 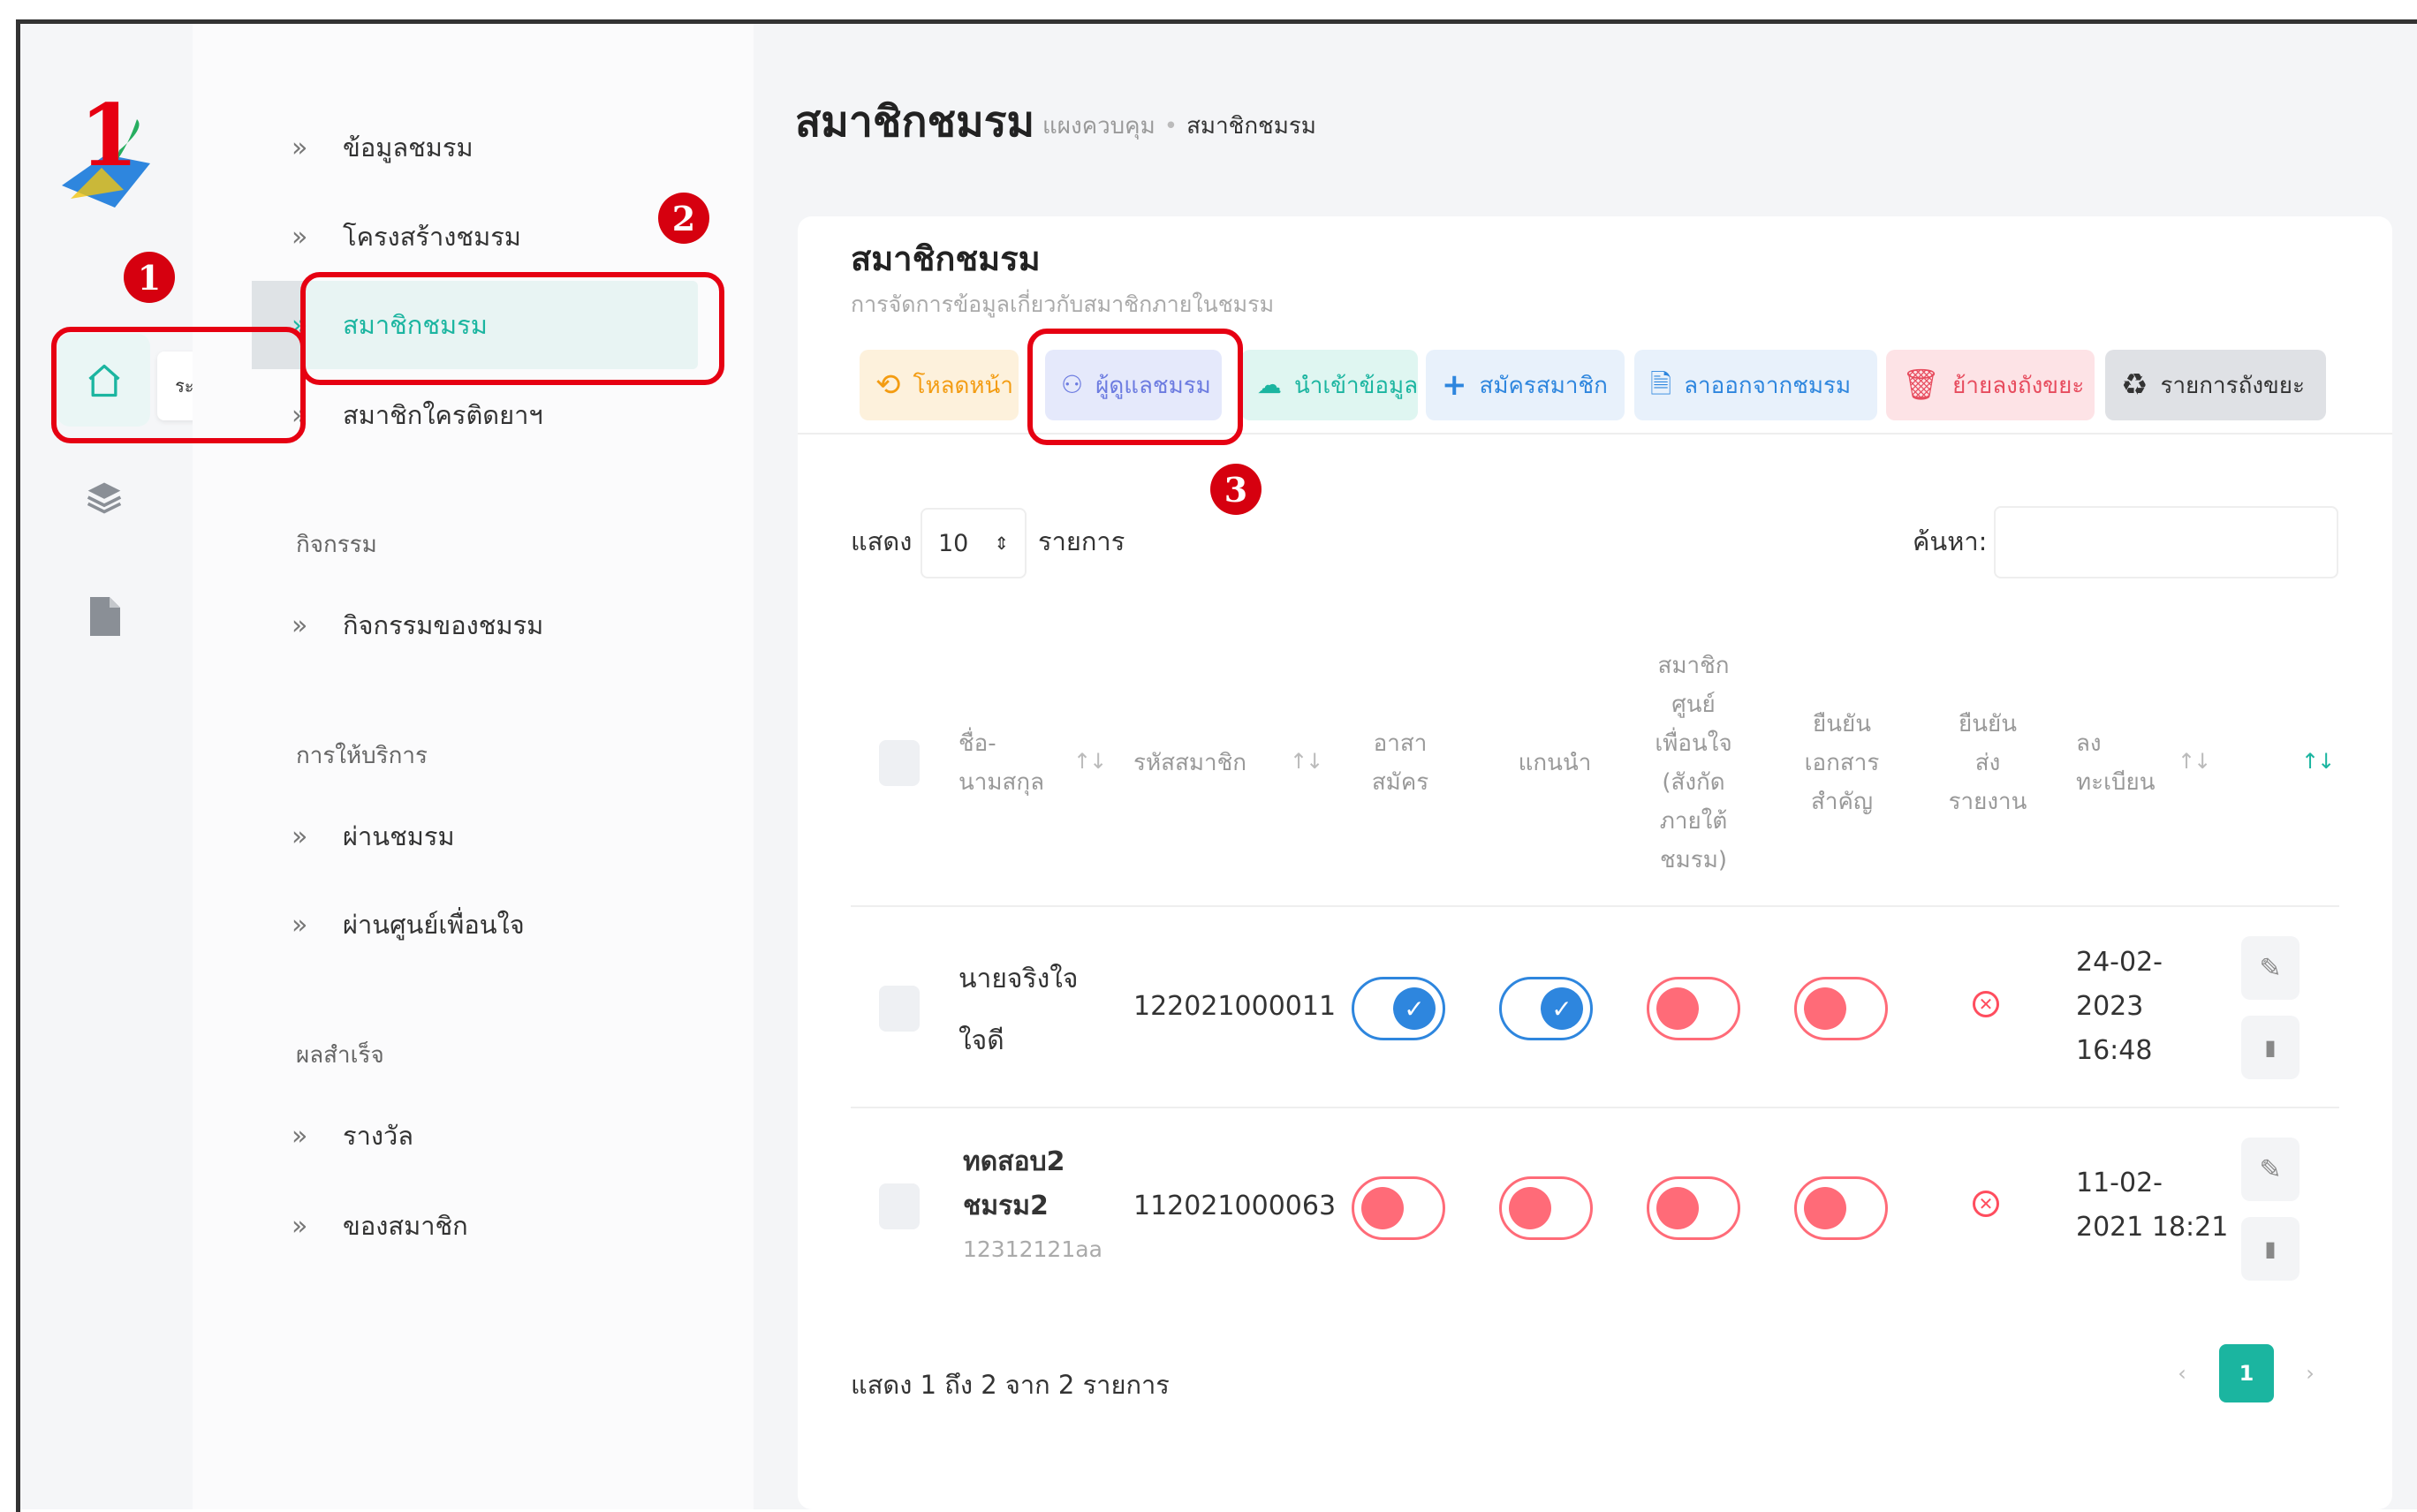 What do you see at coordinates (1098, 126) in the screenshot?
I see `breadcrumb-home: แผงควบคุม` at bounding box center [1098, 126].